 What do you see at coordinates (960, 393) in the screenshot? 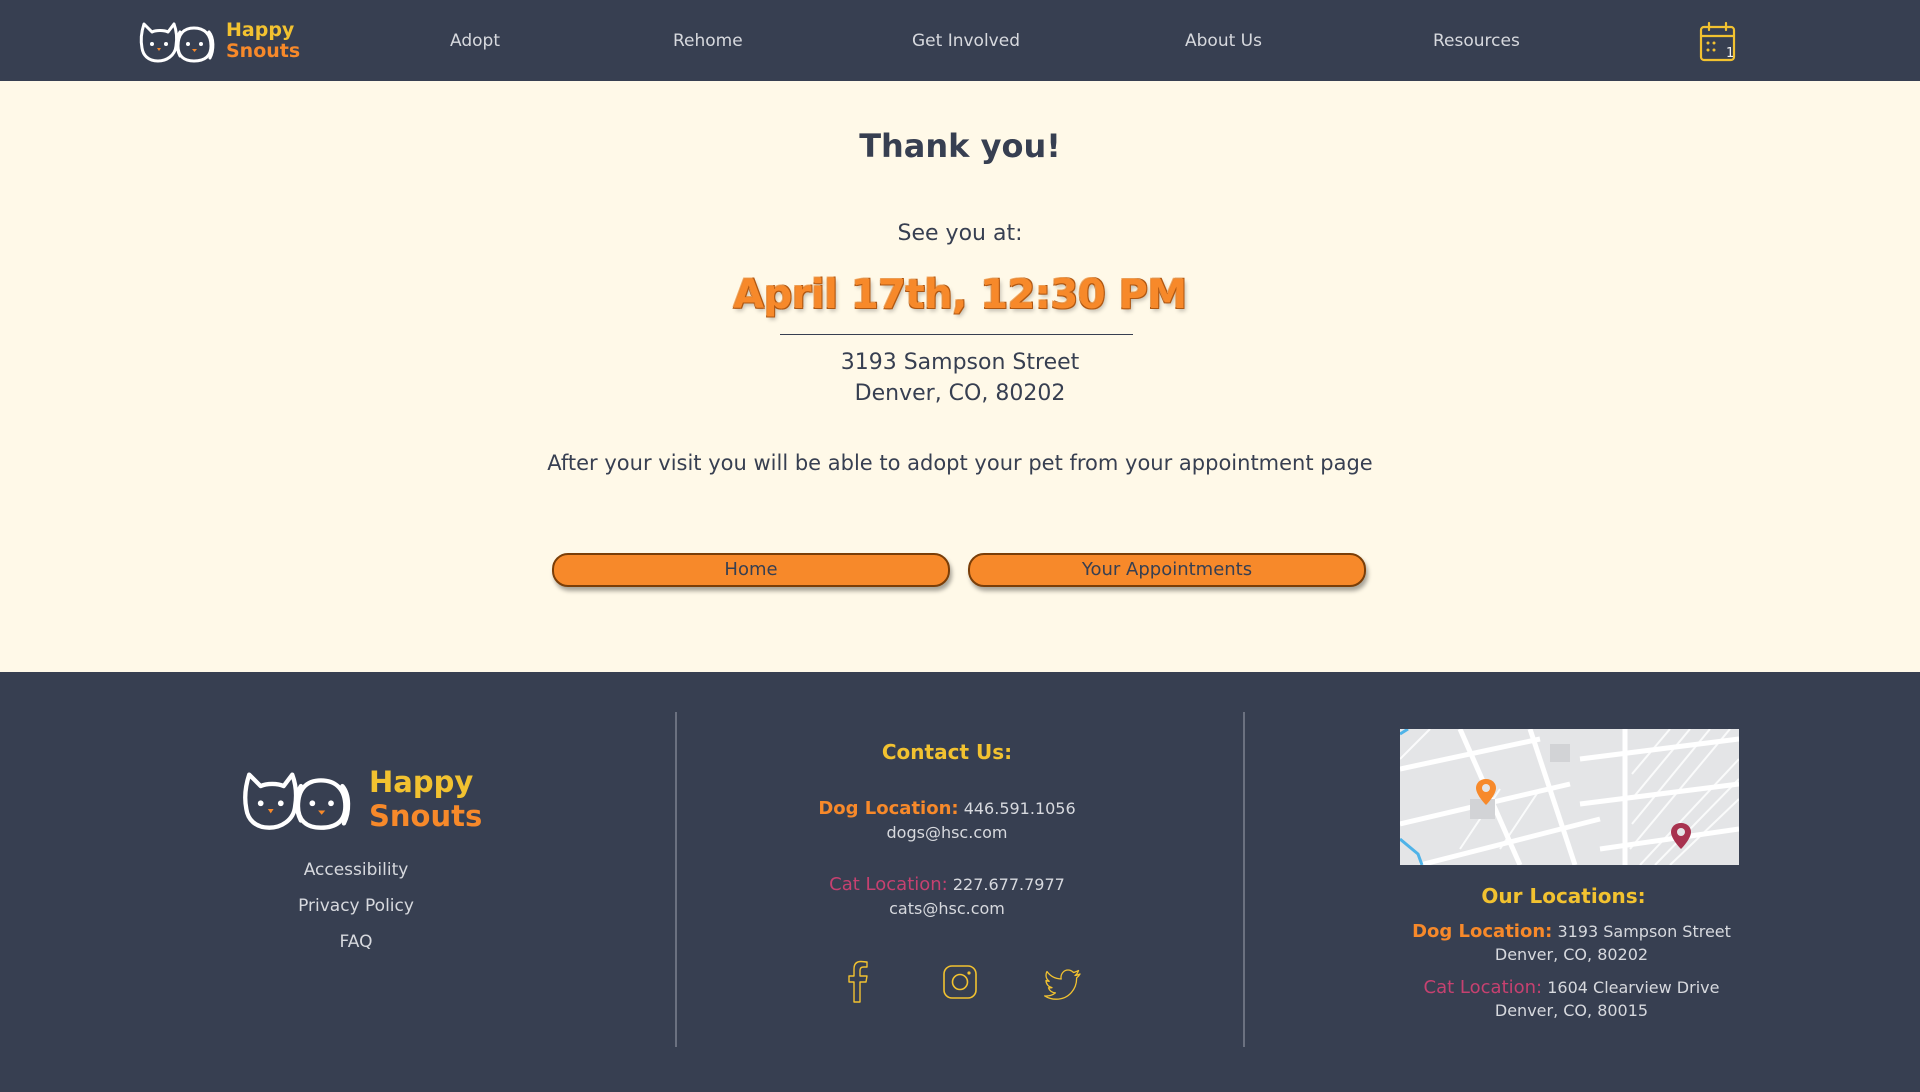
I see `appointment-address-city: Denver, CO, 80202` at bounding box center [960, 393].